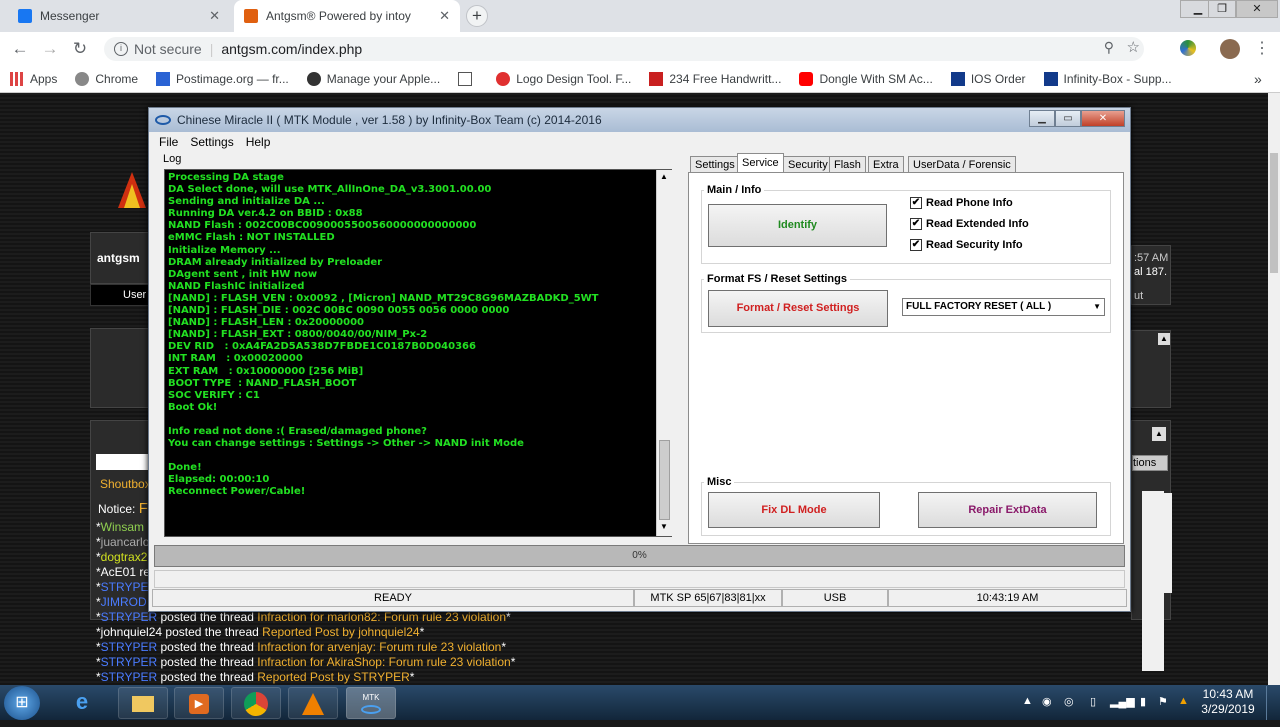 This screenshot has width=1280, height=727. What do you see at coordinates (1068, 118) in the screenshot?
I see `maximize-button: ▭` at bounding box center [1068, 118].